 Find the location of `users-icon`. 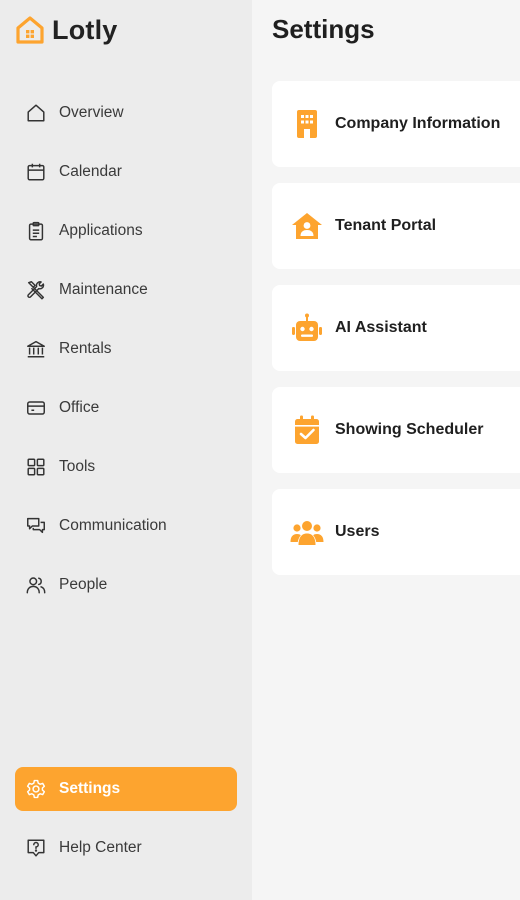

users-icon is located at coordinates (307, 532).